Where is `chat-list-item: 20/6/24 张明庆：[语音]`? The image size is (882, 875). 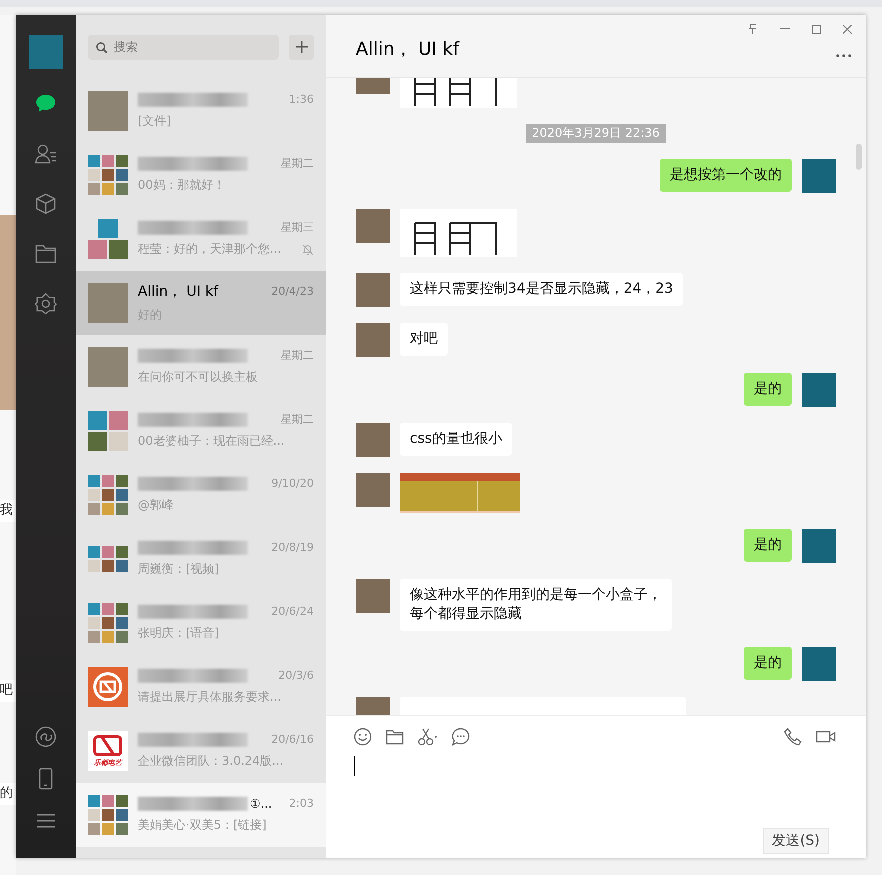 chat-list-item: 20/6/24 张明庆：[语音] is located at coordinates (201, 623).